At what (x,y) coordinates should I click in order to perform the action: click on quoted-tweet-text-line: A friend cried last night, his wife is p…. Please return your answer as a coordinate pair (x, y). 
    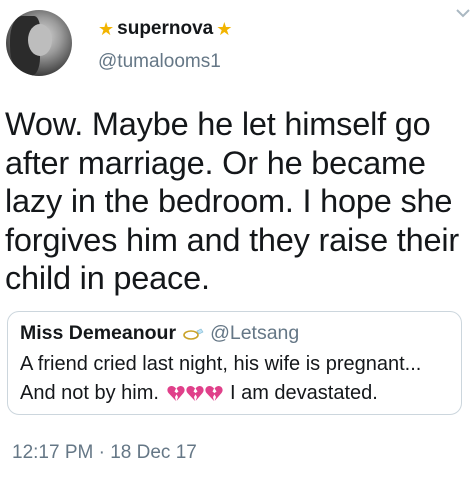
    Looking at the image, I should click on (221, 364).